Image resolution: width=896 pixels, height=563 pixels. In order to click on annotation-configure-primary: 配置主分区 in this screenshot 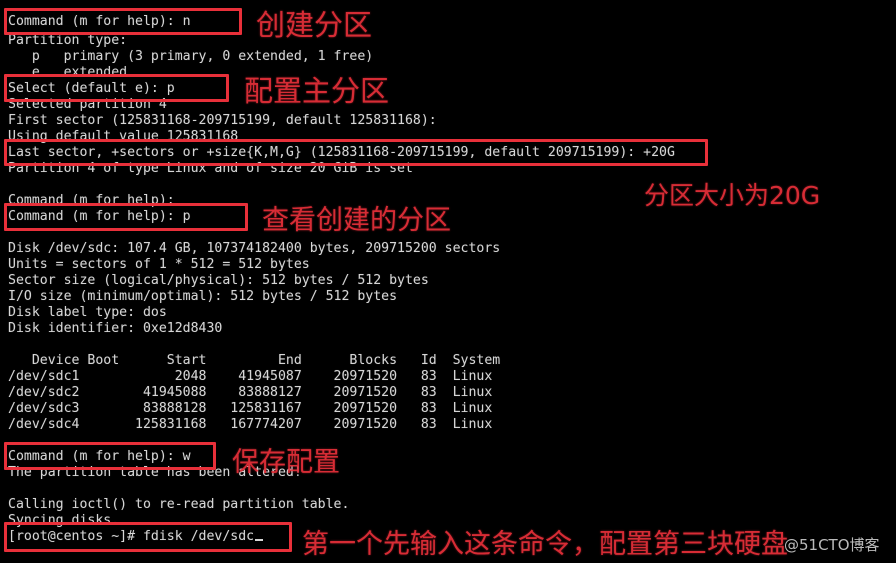, I will do `click(317, 91)`.